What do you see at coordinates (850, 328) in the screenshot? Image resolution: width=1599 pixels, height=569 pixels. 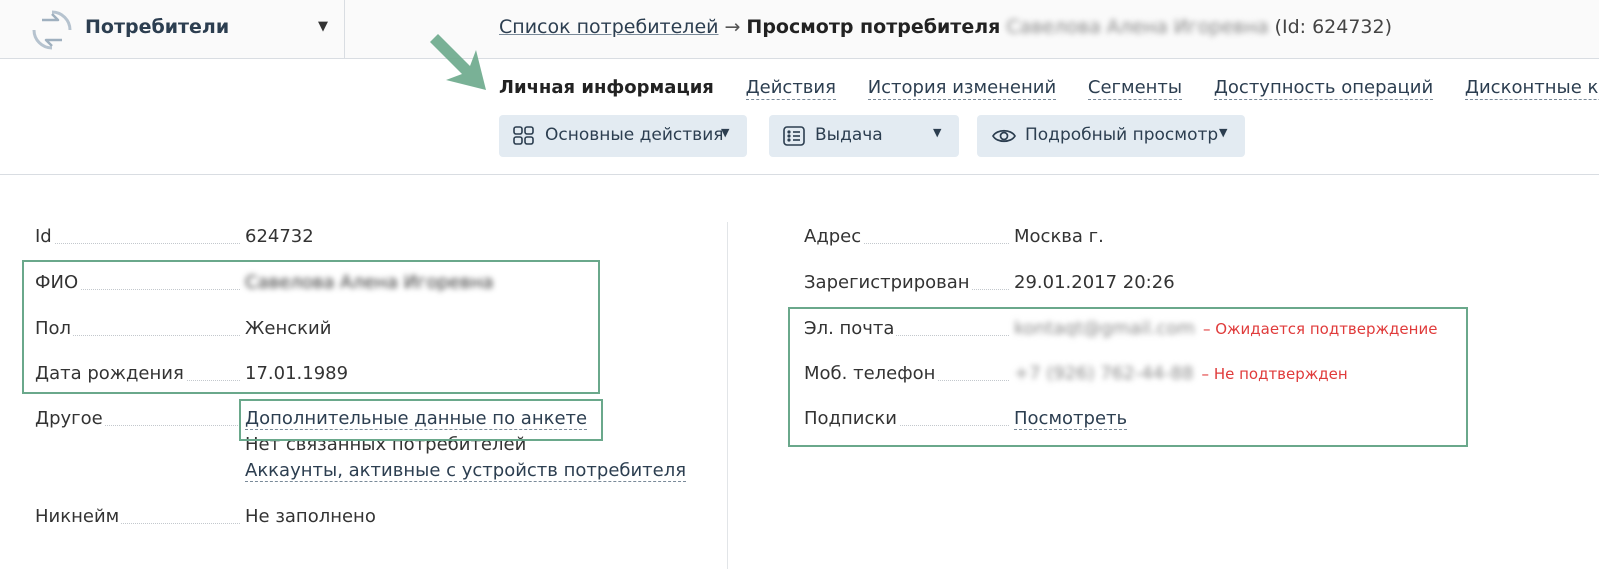 I see `field-label: Эл. почта` at bounding box center [850, 328].